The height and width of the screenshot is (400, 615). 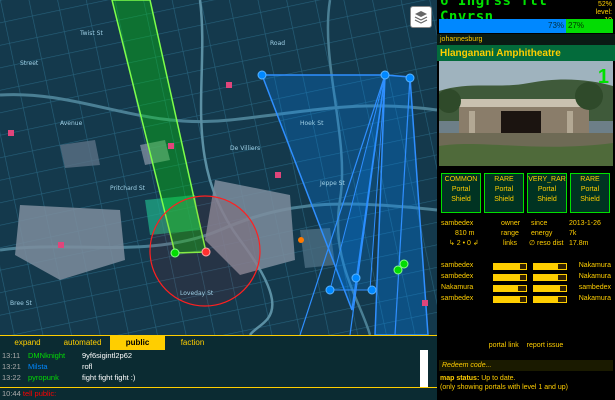 What do you see at coordinates (457, 224) in the screenshot?
I see `owner-name: sambedex` at bounding box center [457, 224].